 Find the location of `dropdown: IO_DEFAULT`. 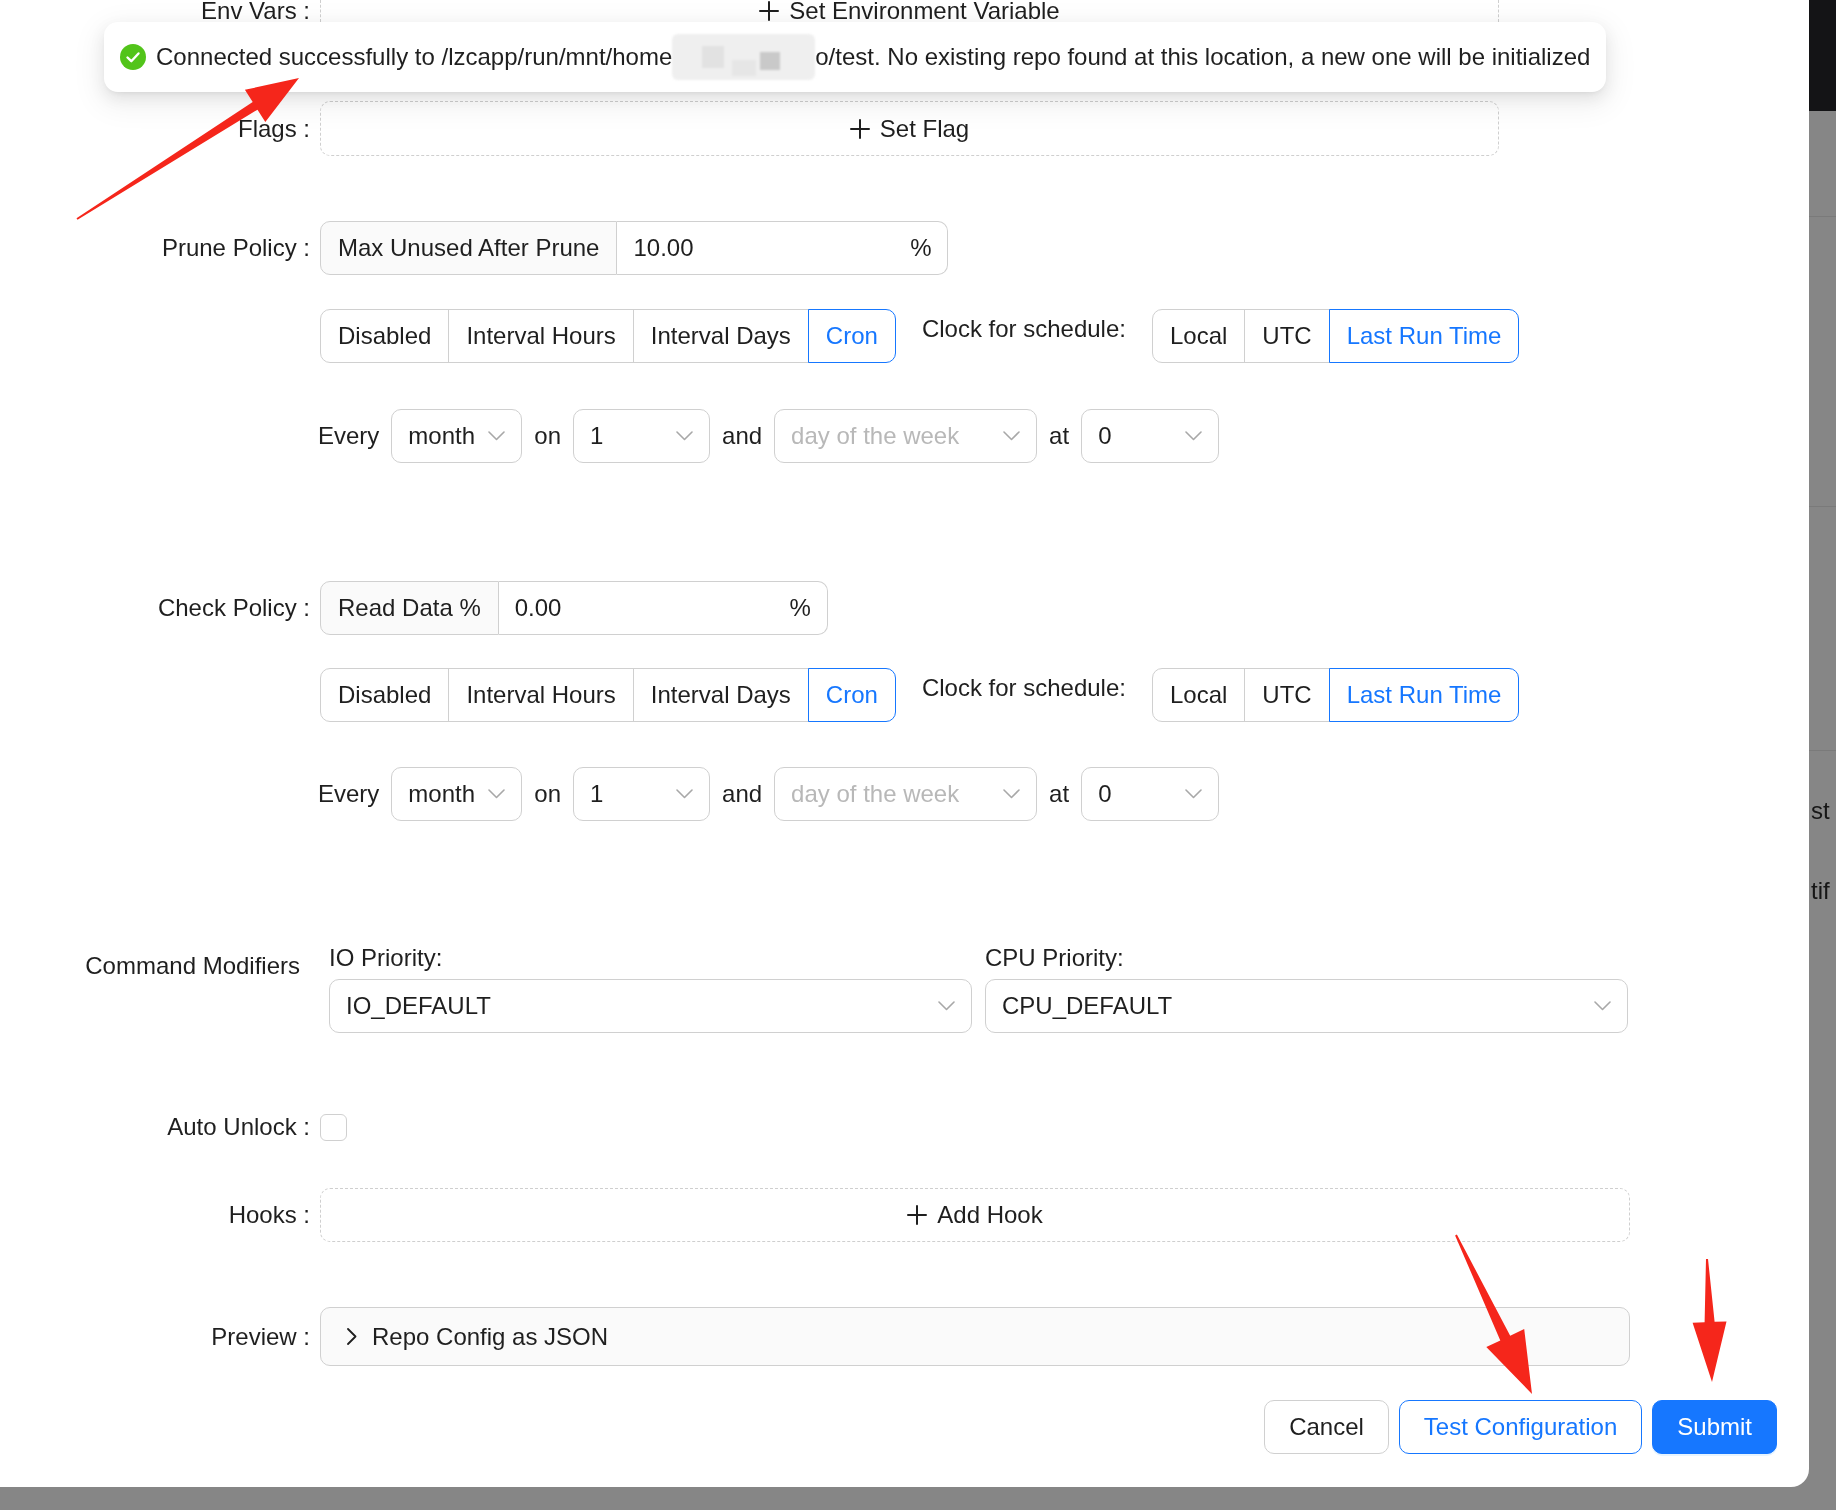

dropdown: IO_DEFAULT is located at coordinates (650, 1006).